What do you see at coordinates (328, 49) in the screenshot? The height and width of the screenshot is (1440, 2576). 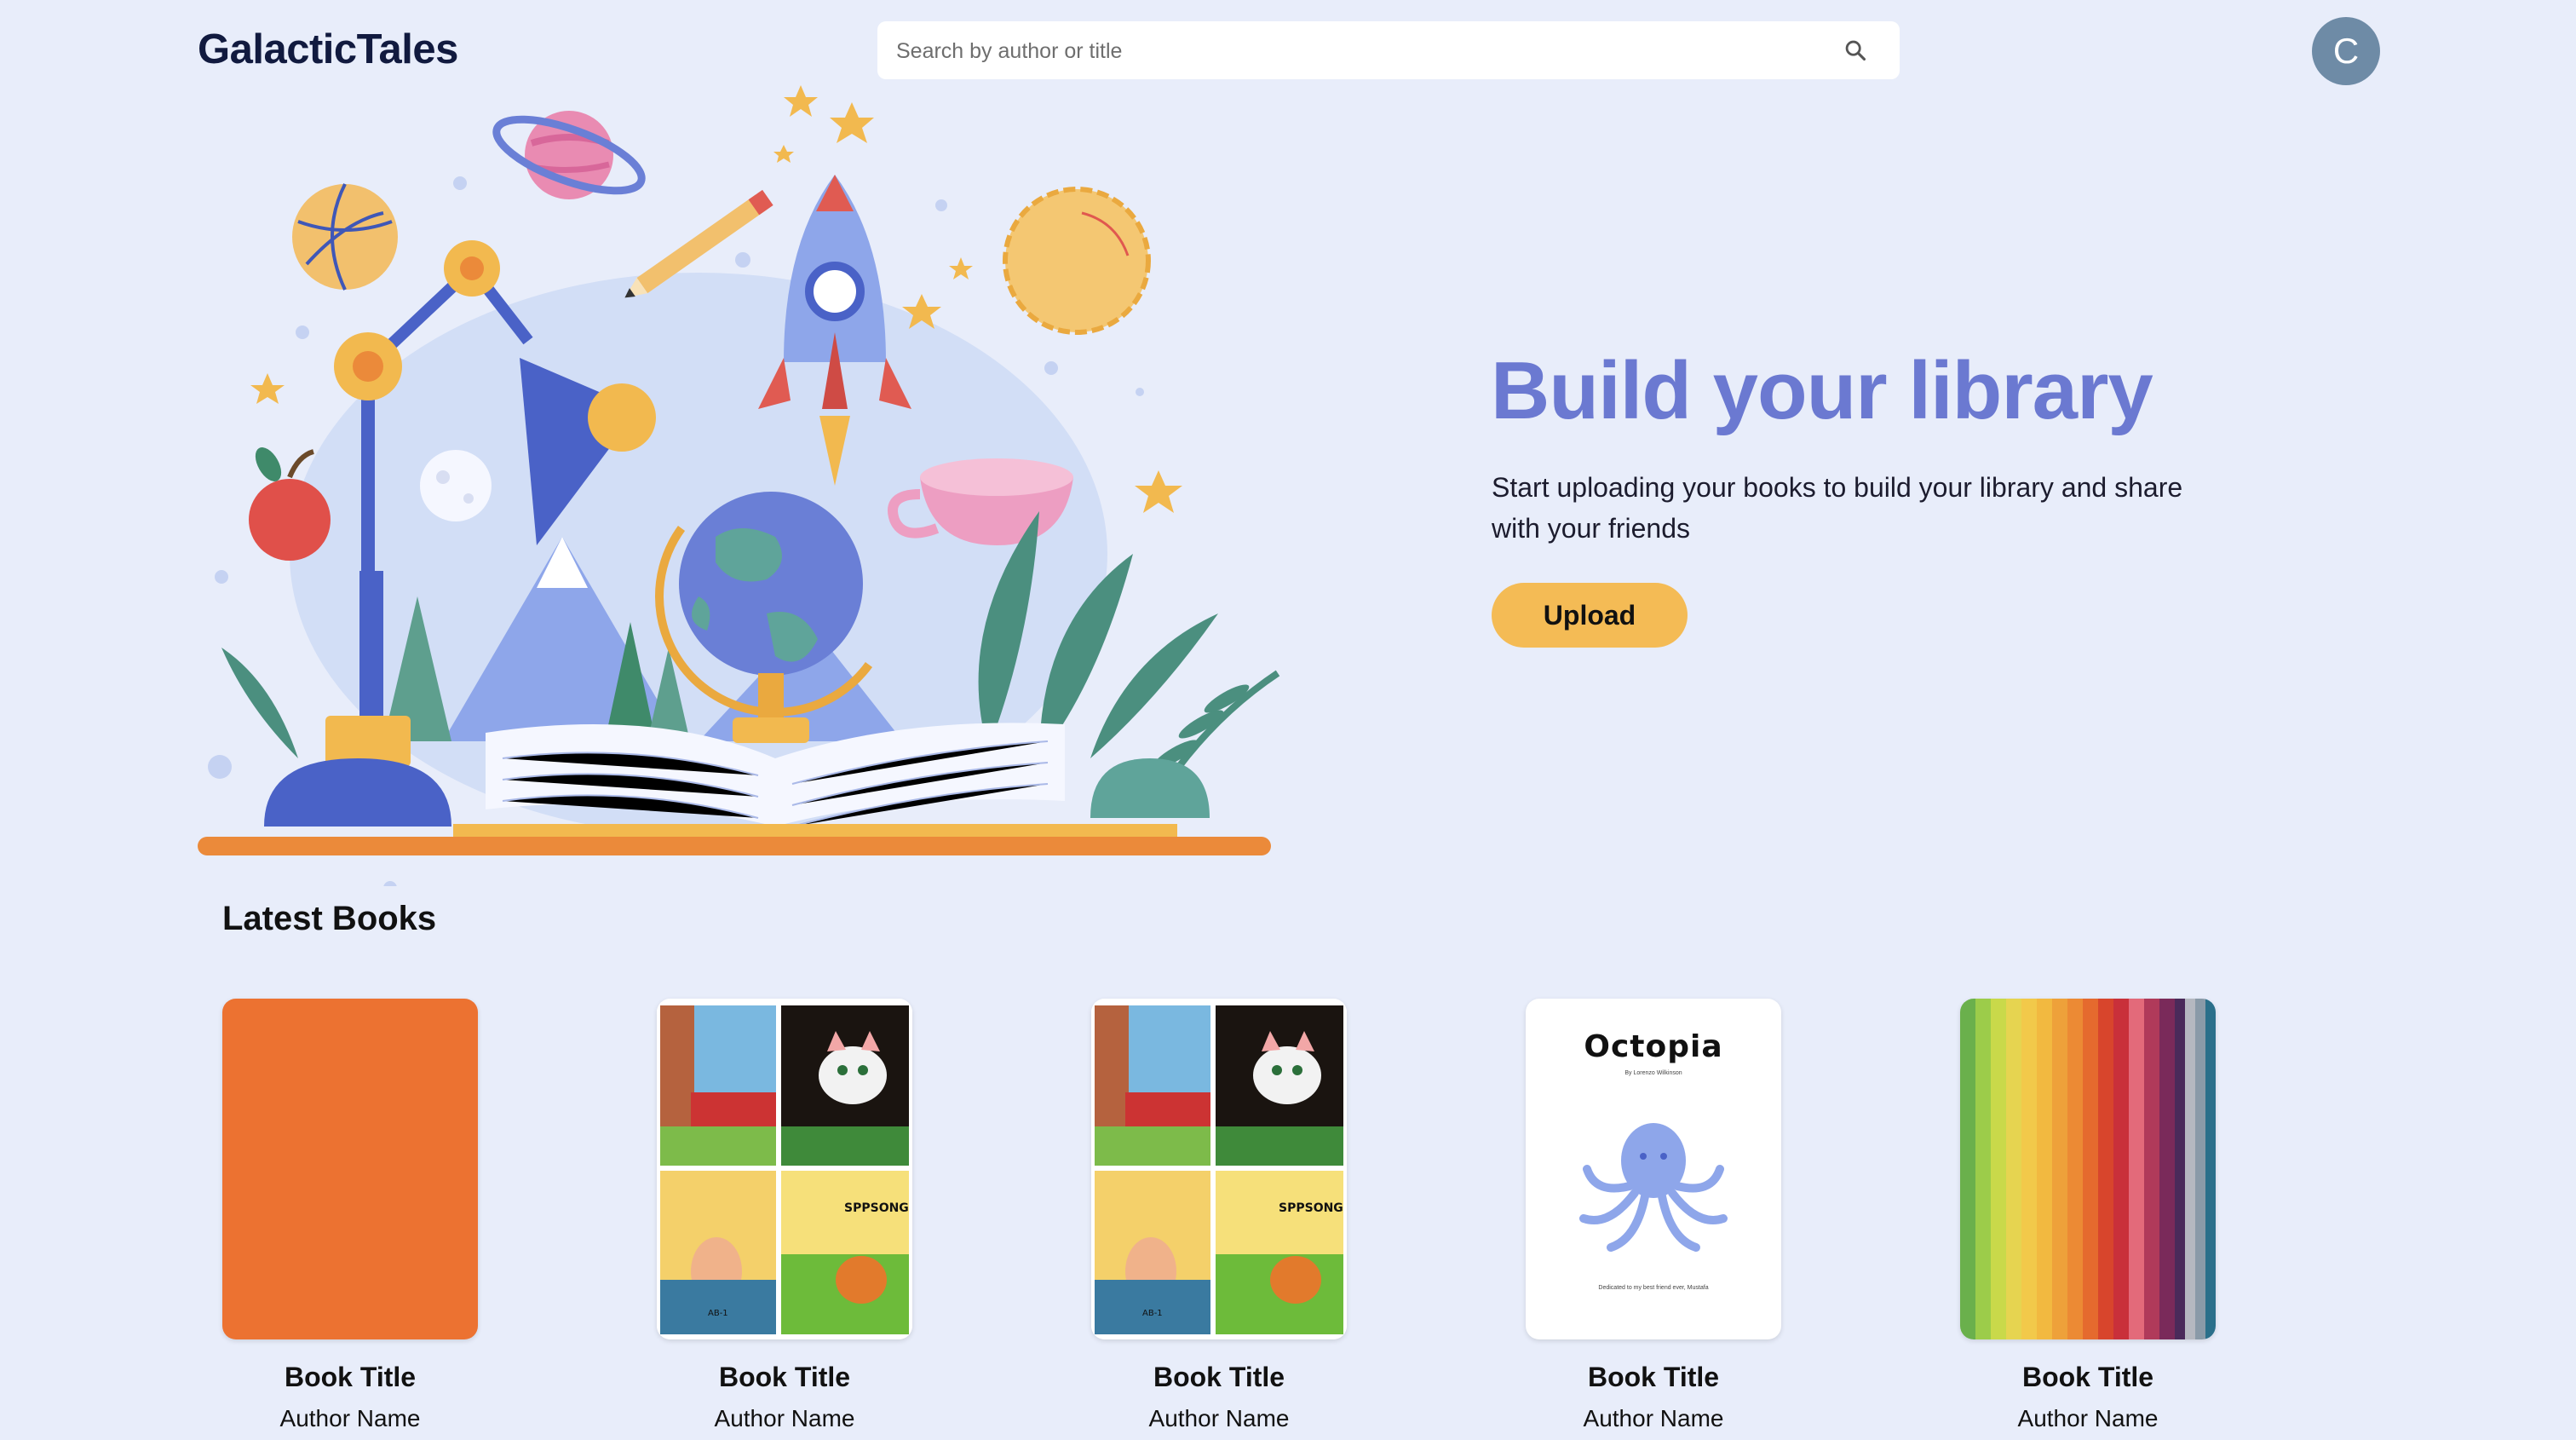 I see `app-logo: GalacticTales` at bounding box center [328, 49].